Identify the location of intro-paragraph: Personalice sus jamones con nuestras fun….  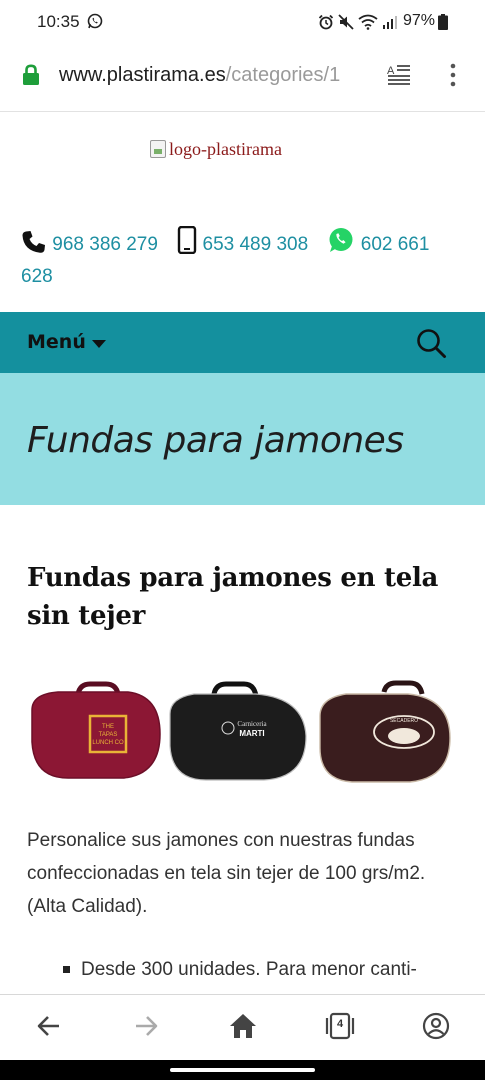
(226, 873).